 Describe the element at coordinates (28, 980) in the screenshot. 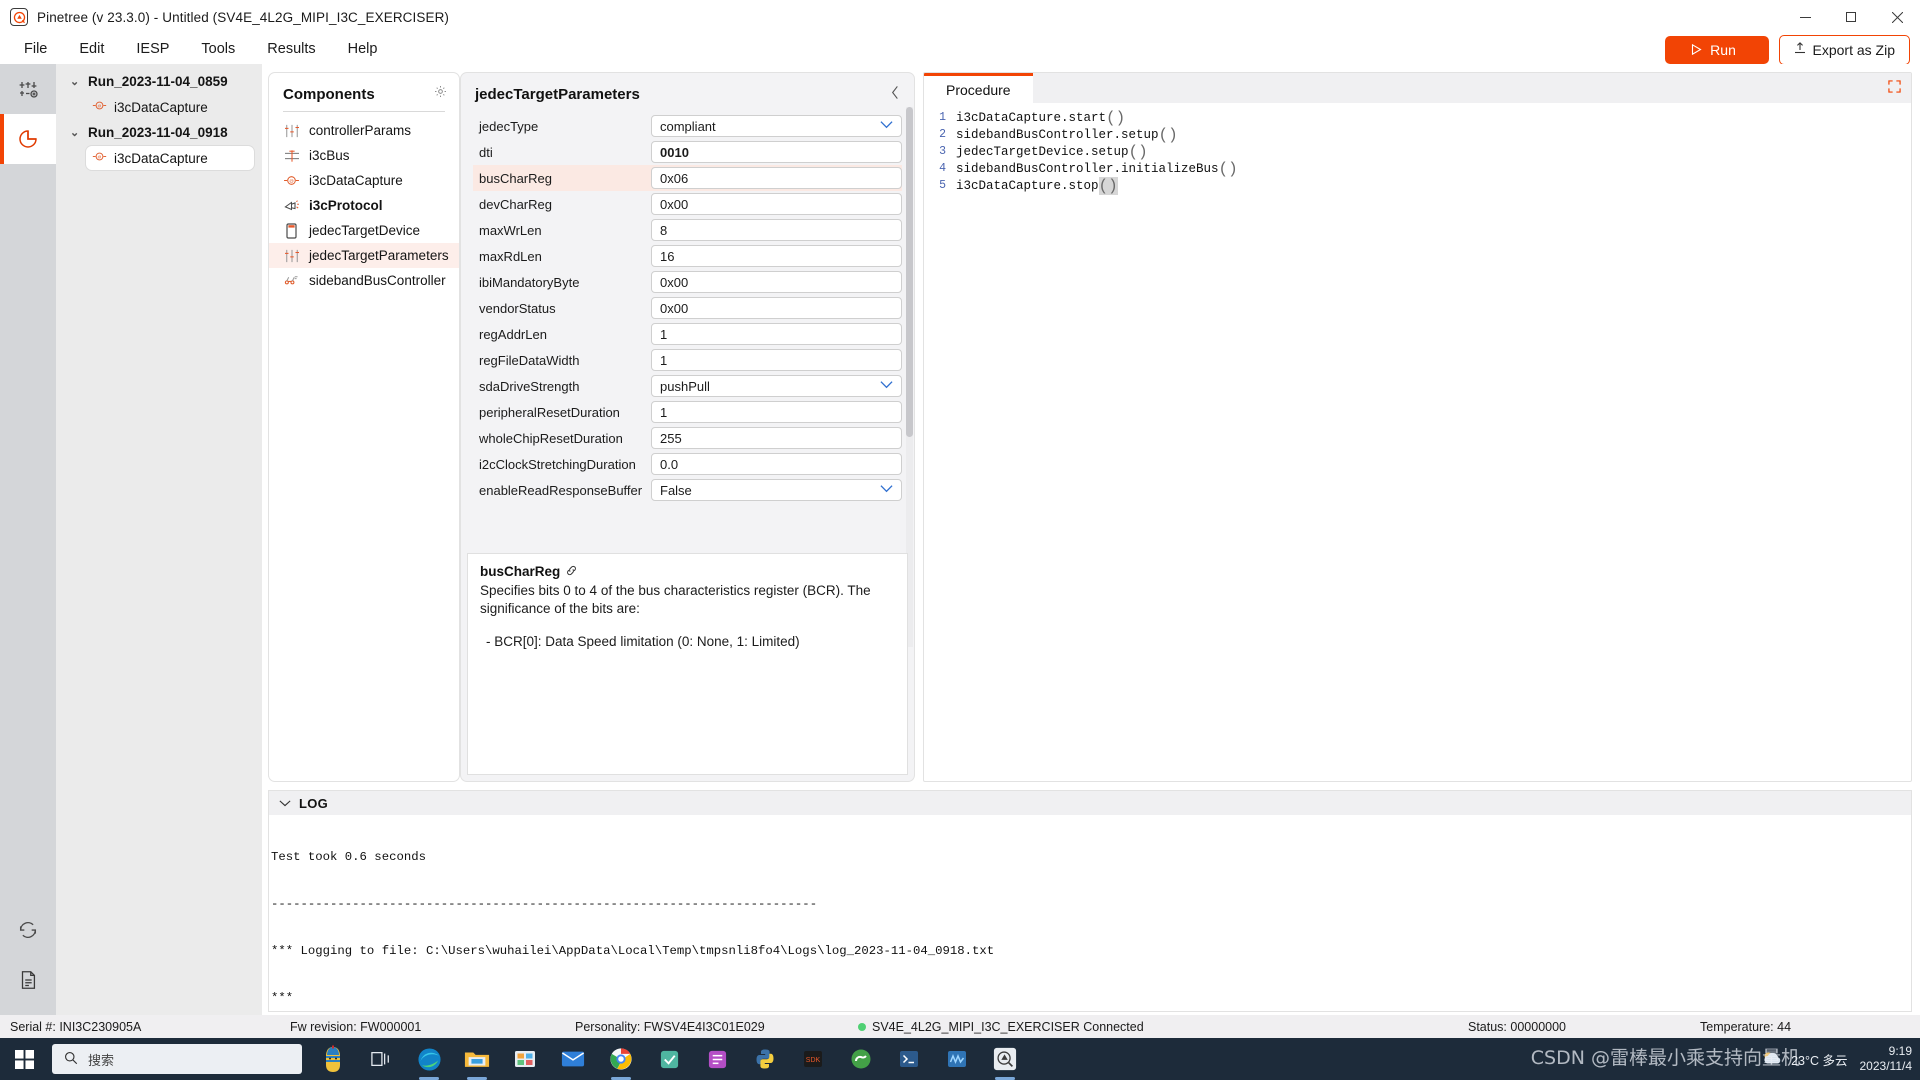

I see `rail-document-button` at that location.